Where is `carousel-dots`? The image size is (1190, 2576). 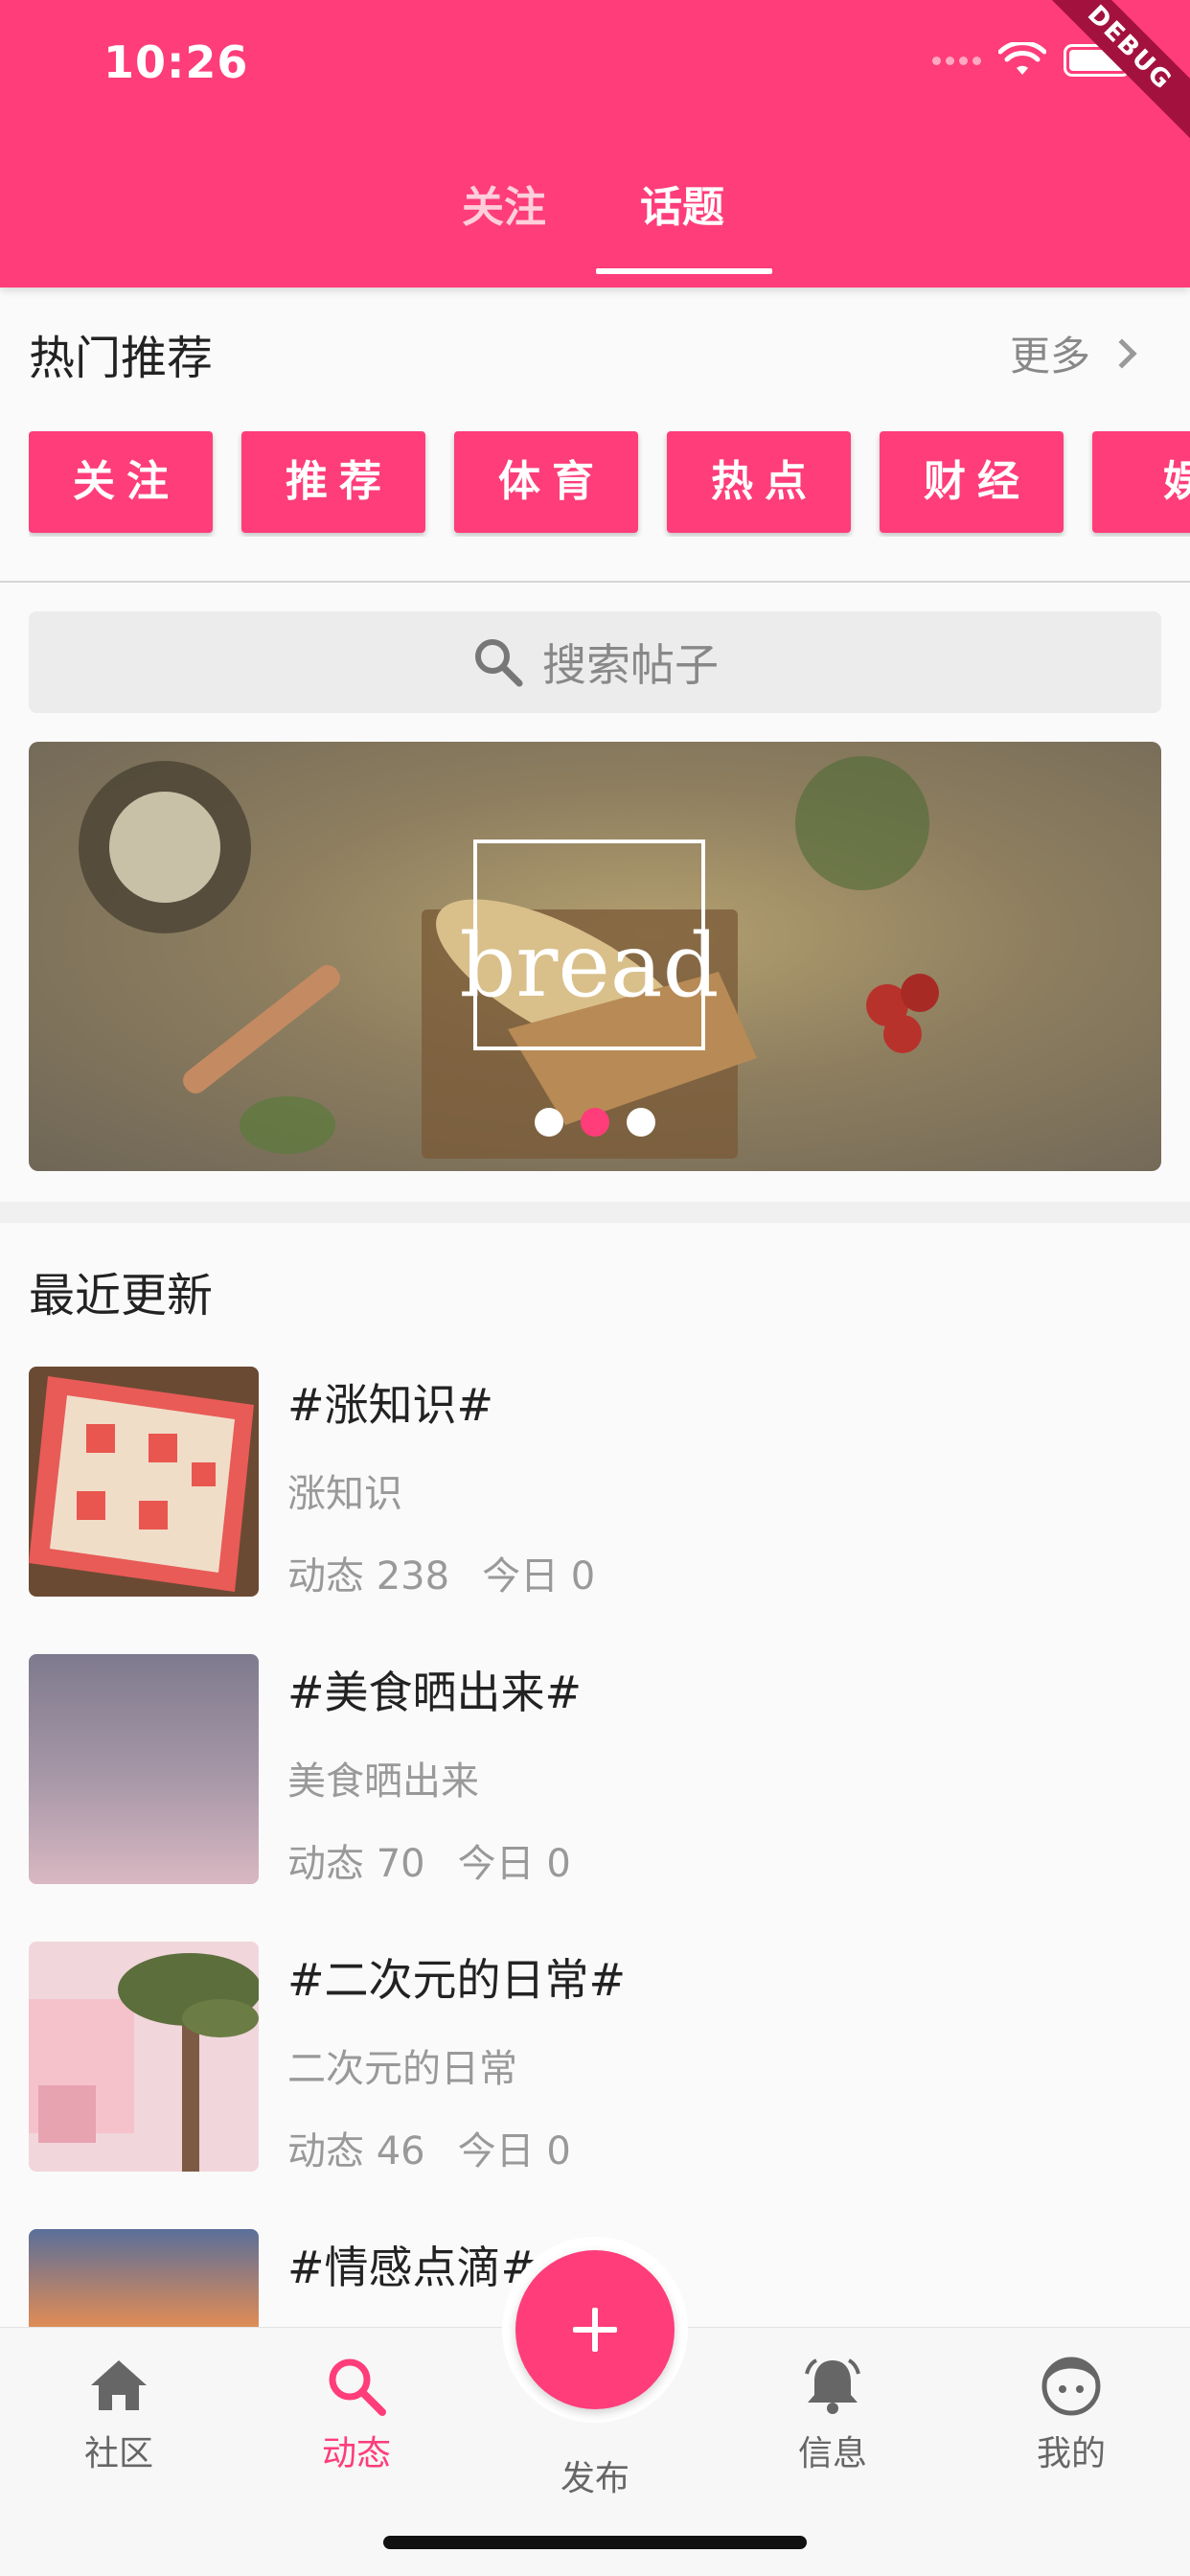
carousel-dots is located at coordinates (595, 1122).